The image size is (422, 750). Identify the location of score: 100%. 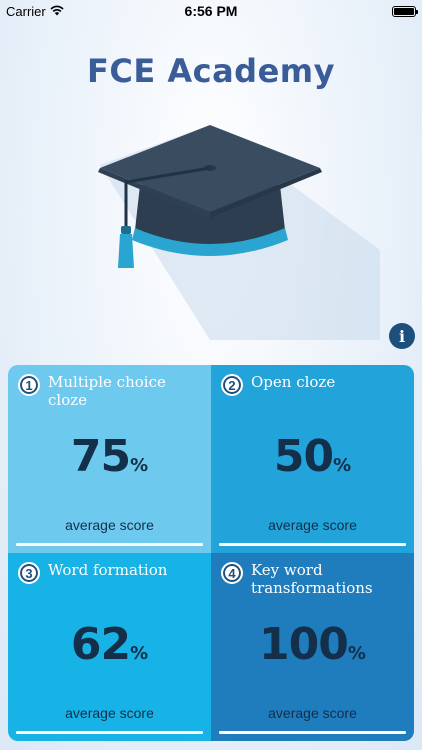
(312, 644).